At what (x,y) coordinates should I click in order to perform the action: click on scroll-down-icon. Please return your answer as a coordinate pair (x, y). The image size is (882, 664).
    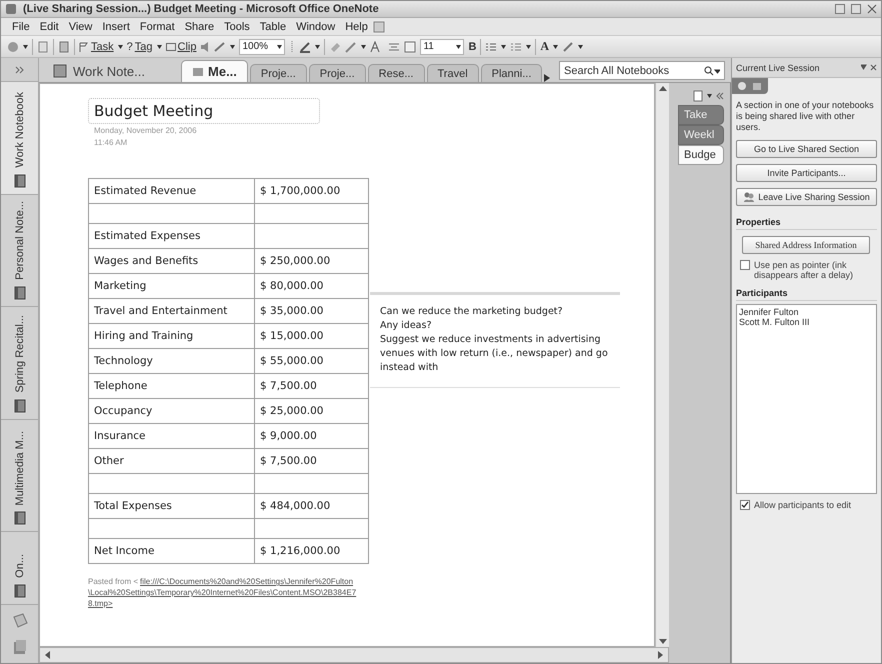
    Looking at the image, I should click on (662, 642).